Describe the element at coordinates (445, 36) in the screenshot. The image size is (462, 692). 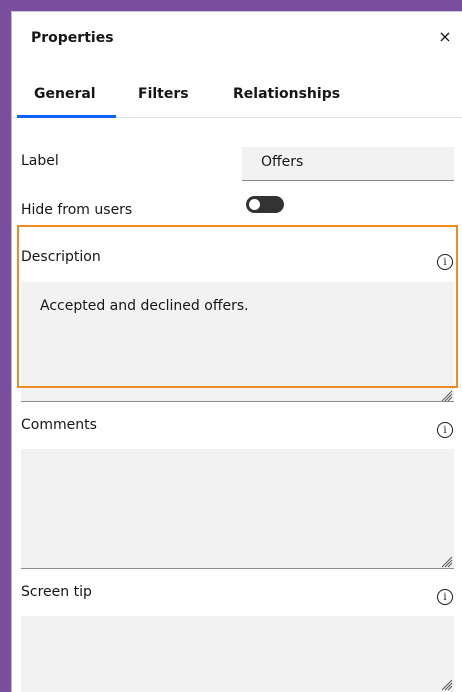
I see `close-icon: ×` at that location.